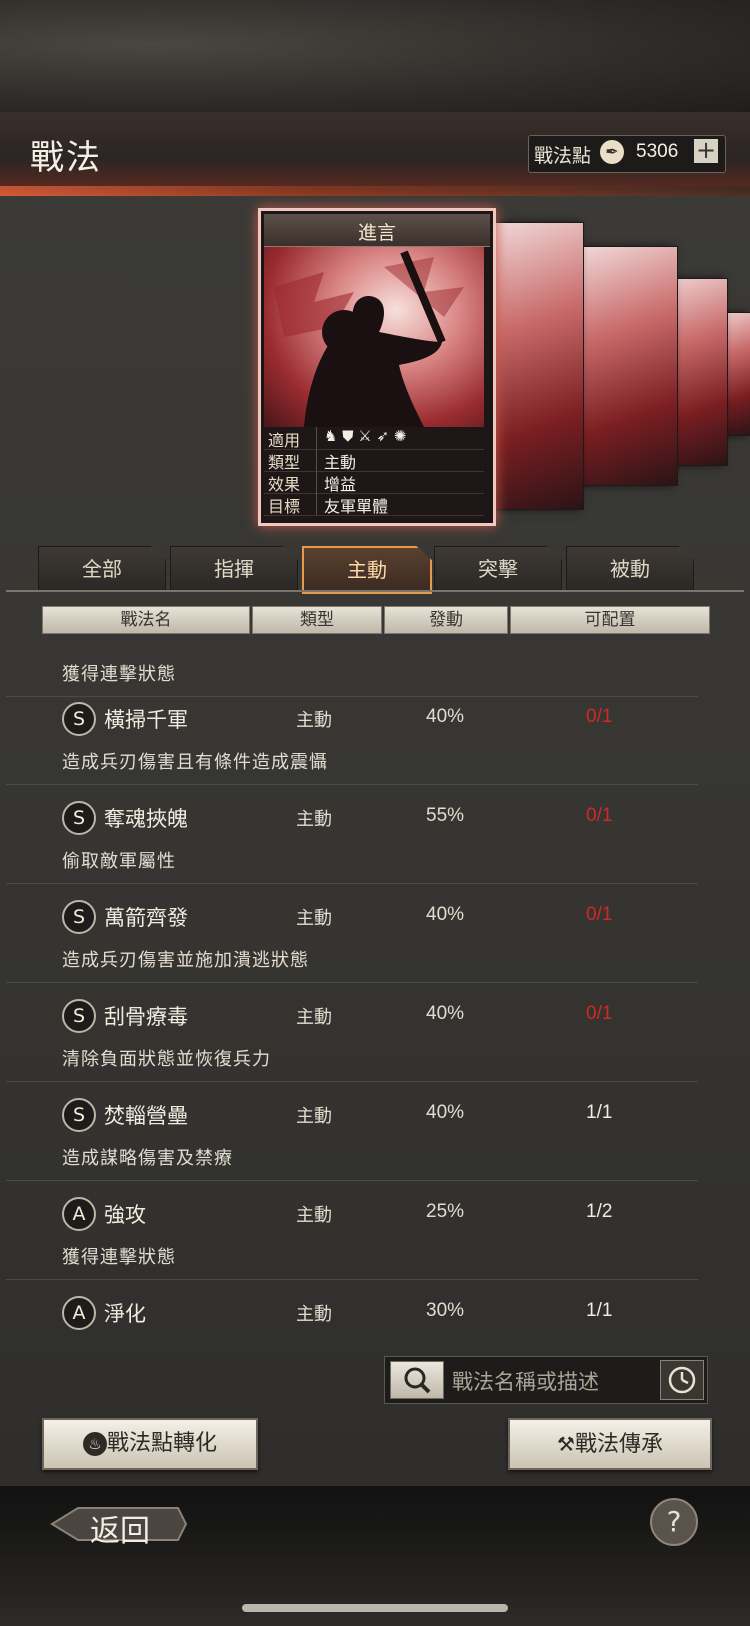  Describe the element at coordinates (119, 861) in the screenshot. I see `tactic-description: 偷取敵軍屬性` at that location.